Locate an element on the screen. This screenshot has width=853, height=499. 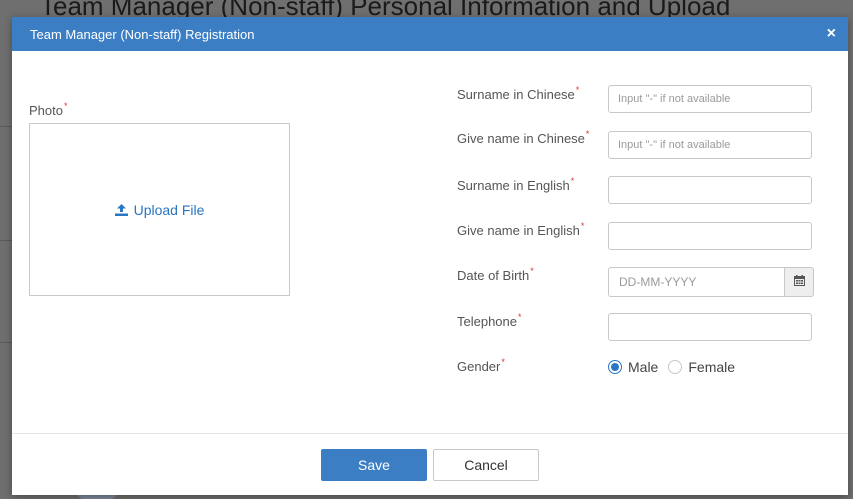
modal-footer: Save Cancel is located at coordinates (430, 464).